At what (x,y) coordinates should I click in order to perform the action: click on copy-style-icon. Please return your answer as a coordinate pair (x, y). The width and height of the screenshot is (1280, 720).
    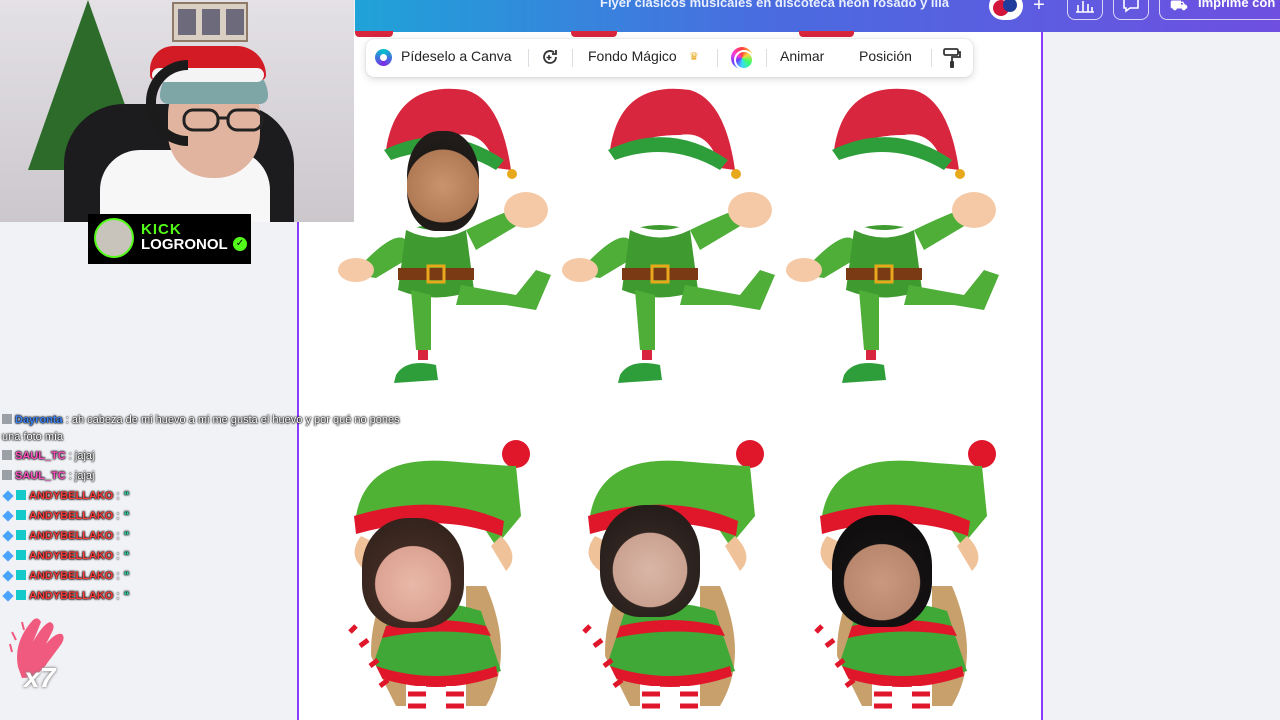
    Looking at the image, I should click on (952, 58).